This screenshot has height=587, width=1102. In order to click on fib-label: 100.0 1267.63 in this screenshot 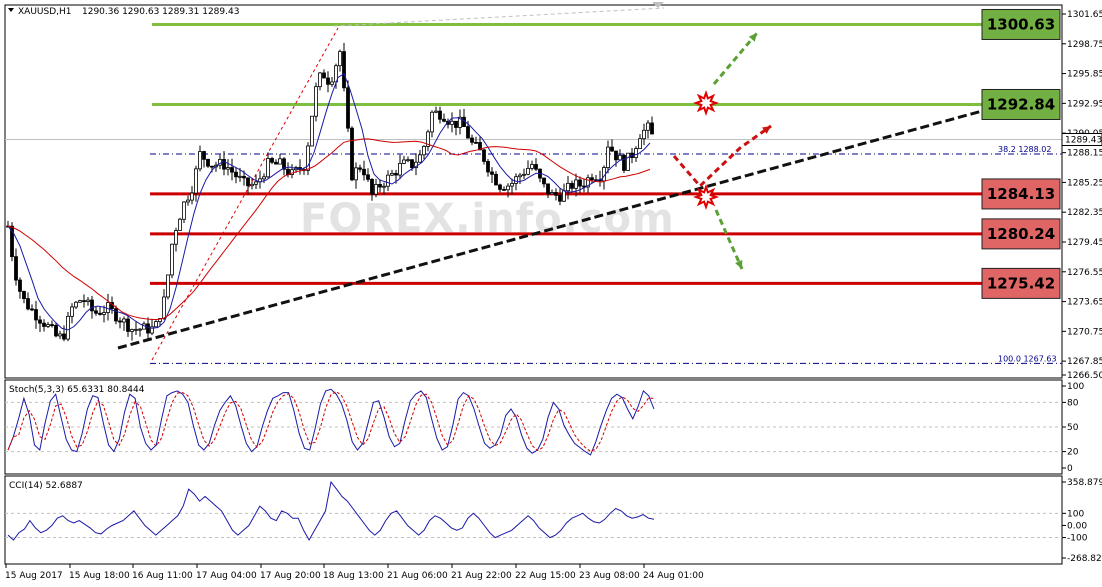, I will do `click(1027, 358)`.